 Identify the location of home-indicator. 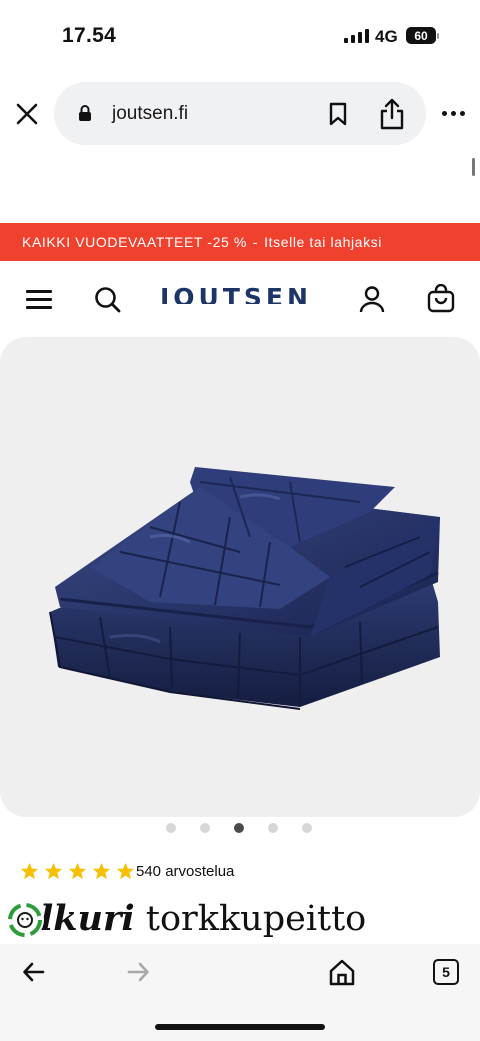
(240, 1027).